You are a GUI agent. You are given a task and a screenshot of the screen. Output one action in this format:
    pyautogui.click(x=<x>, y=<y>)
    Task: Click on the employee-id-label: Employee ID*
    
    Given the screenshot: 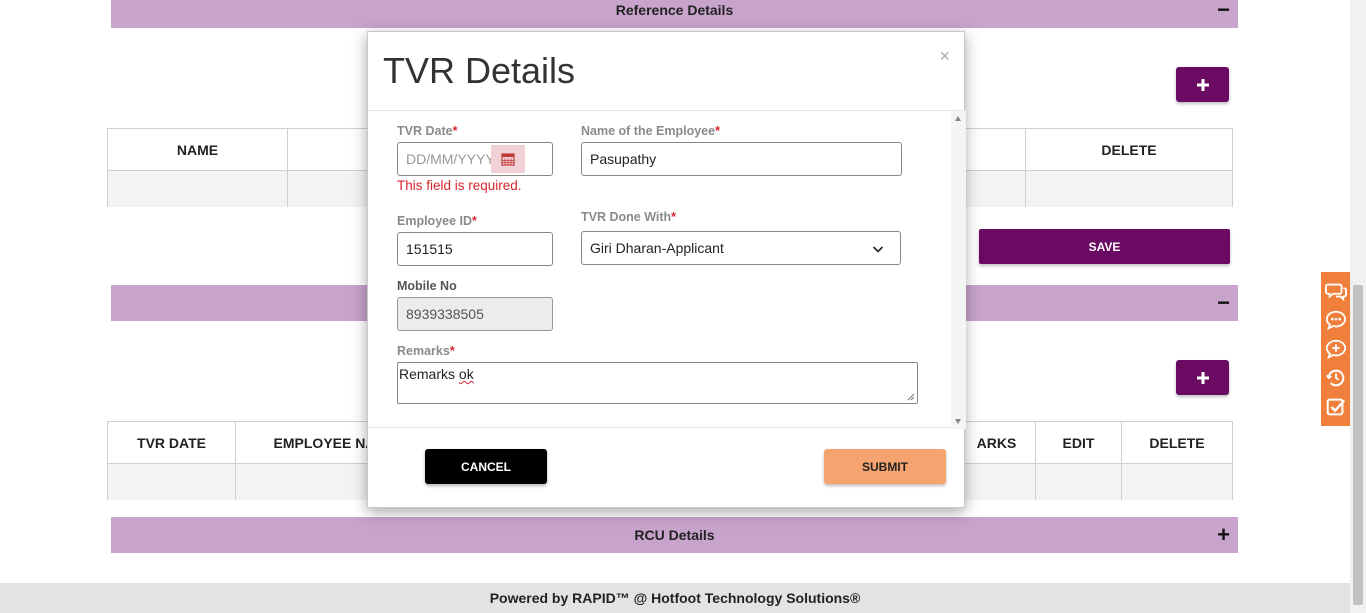 What is the action you would take?
    pyautogui.click(x=437, y=221)
    